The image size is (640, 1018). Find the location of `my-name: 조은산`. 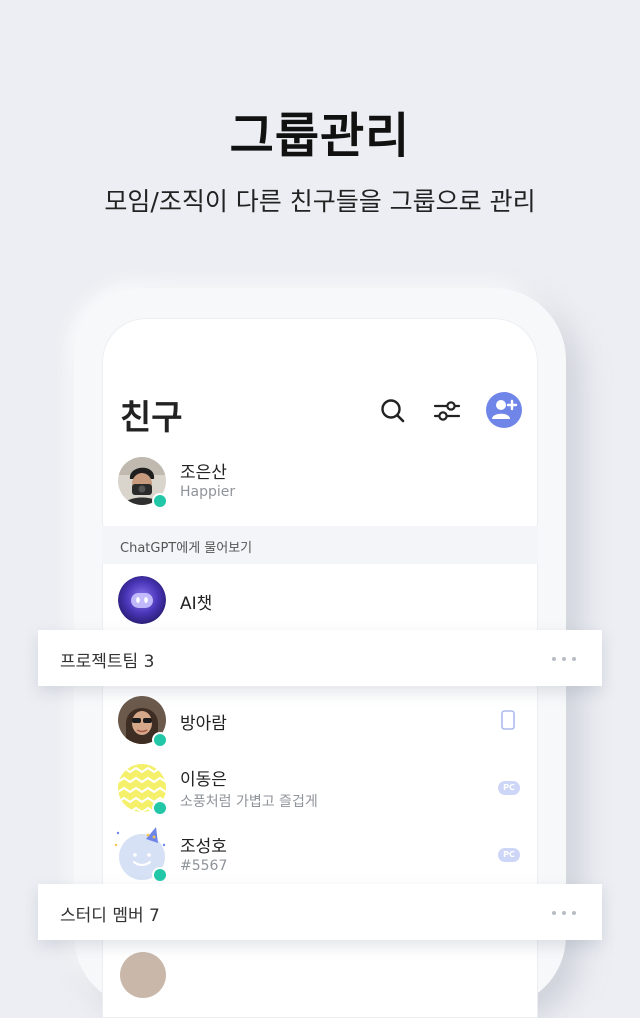

my-name: 조은산 is located at coordinates (203, 473).